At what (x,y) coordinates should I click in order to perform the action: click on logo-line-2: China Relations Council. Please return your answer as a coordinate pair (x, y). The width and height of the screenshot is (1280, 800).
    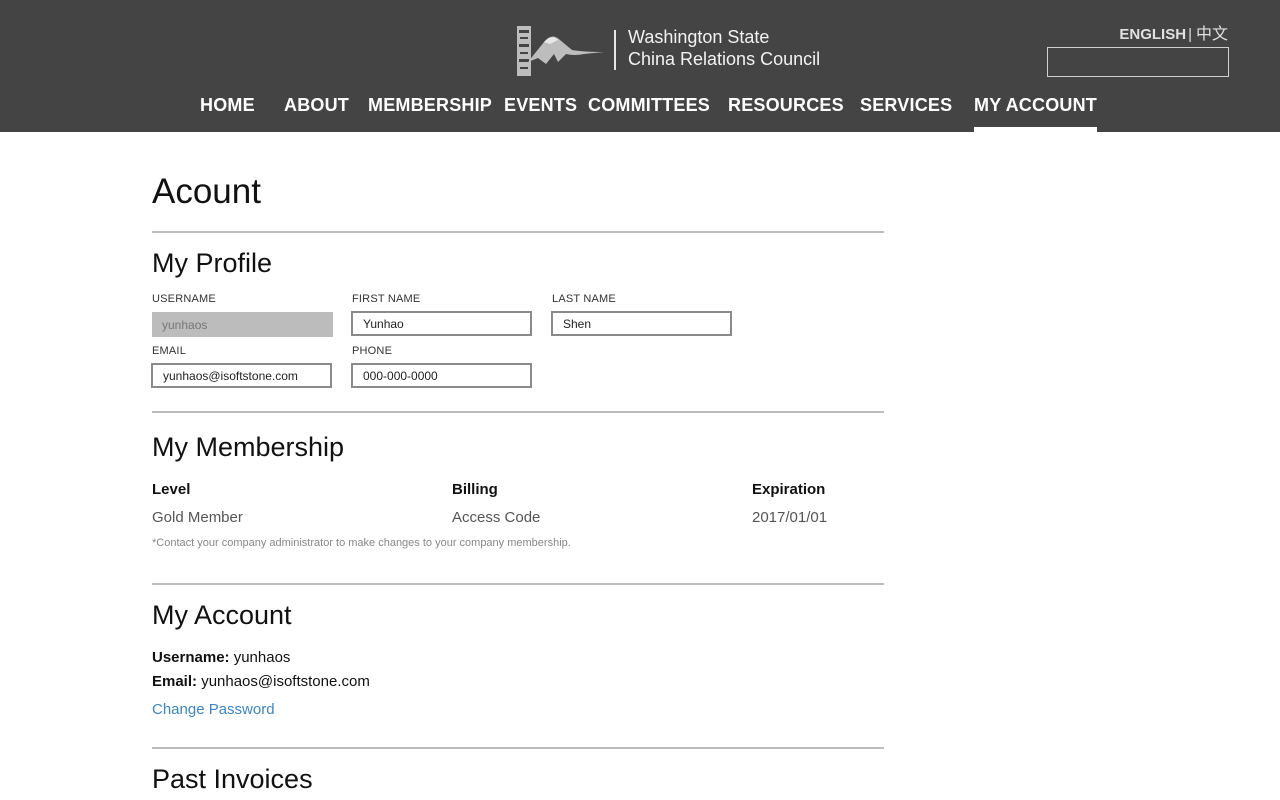
    Looking at the image, I should click on (724, 59).